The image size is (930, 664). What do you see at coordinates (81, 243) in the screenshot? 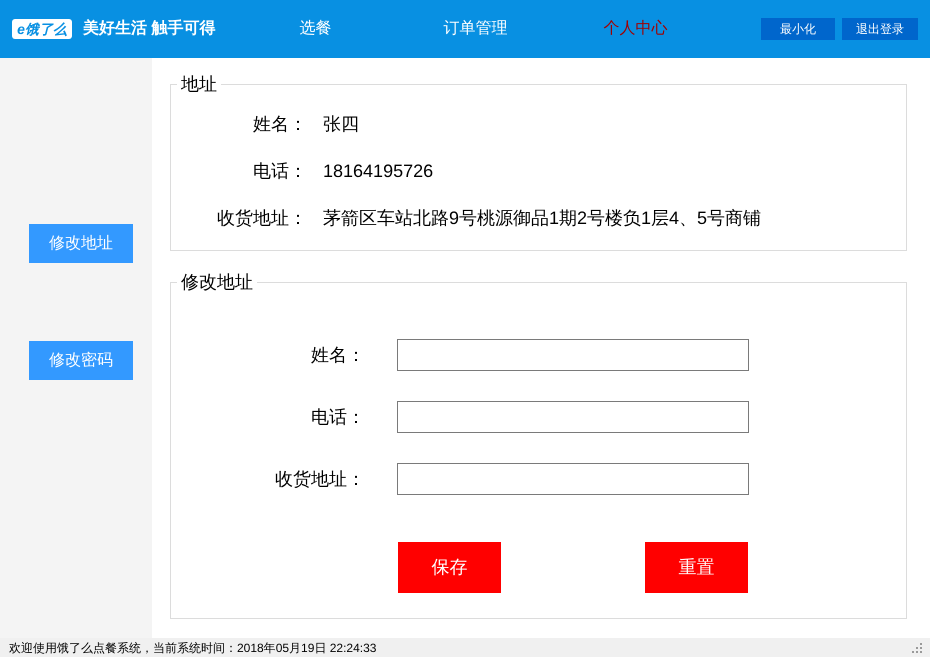
I see `sidebar-button: 修改地址` at bounding box center [81, 243].